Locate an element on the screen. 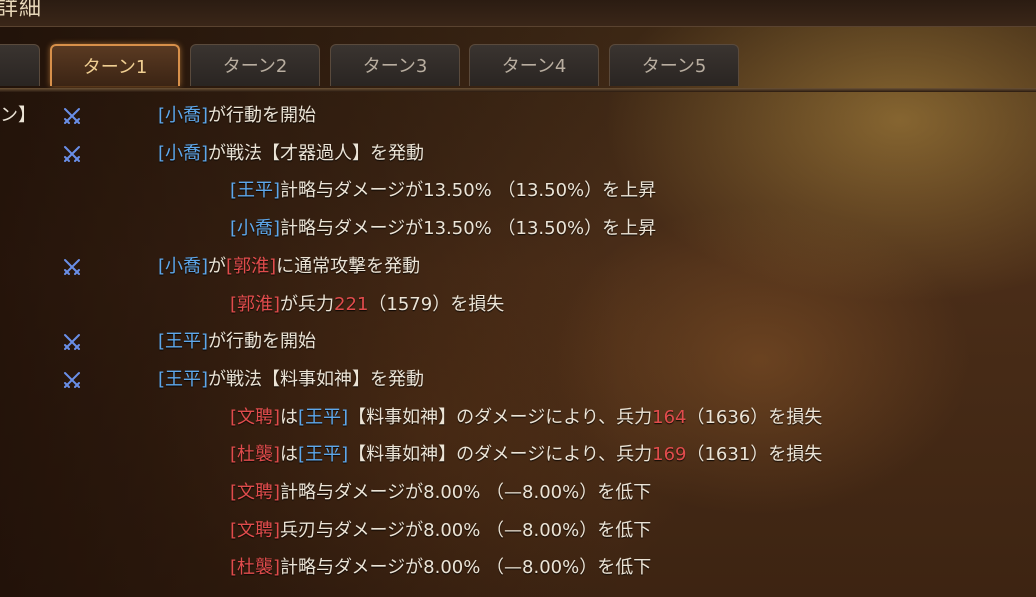 Image resolution: width=1036 pixels, height=597 pixels. log-line: [小喬]が行動を開始 is located at coordinates (237, 116).